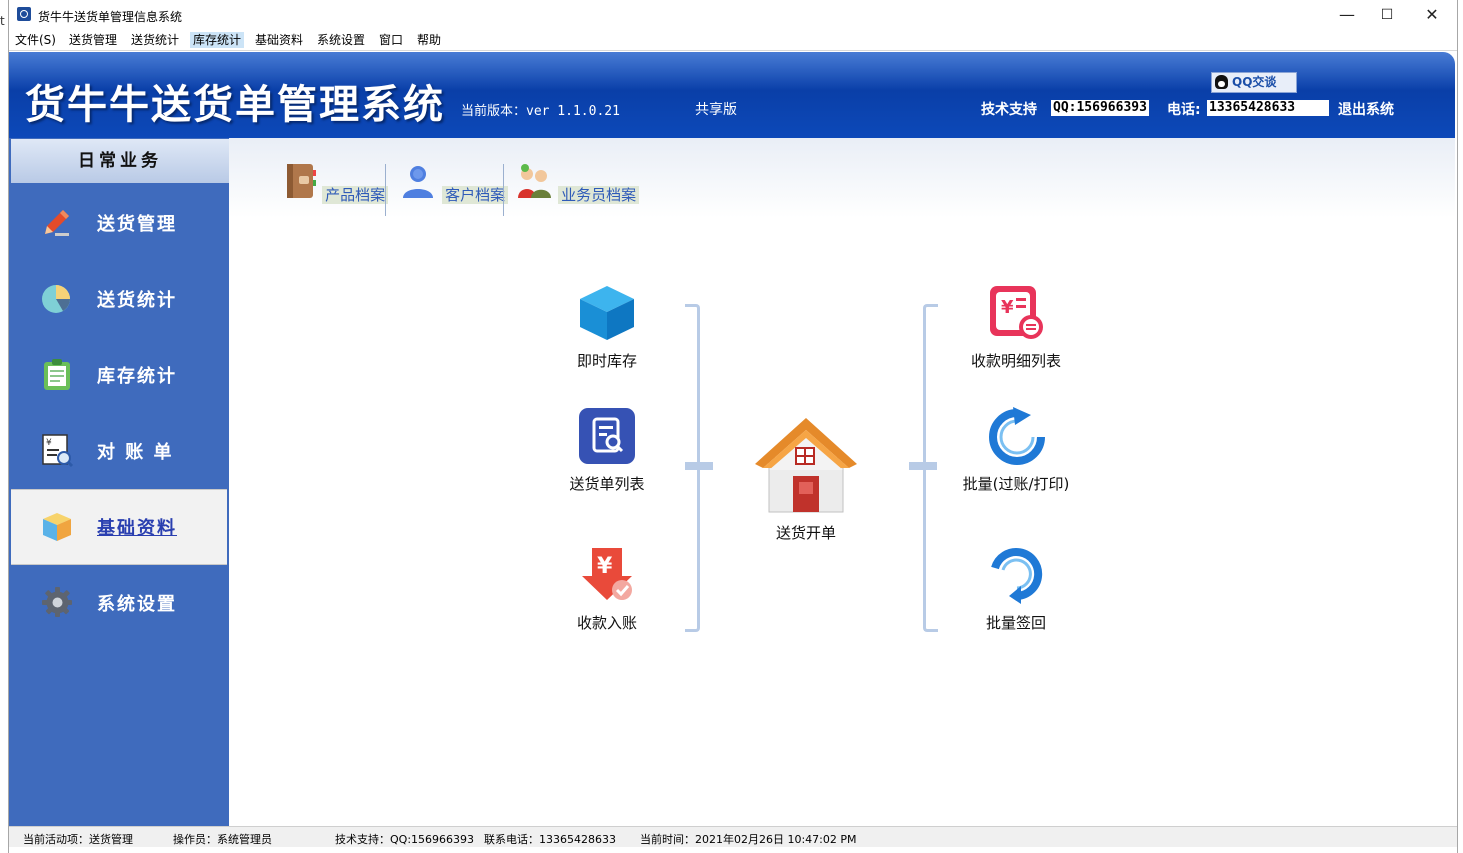 This screenshot has width=1463, height=853. I want to click on func-label: 即时库存, so click(606, 361).